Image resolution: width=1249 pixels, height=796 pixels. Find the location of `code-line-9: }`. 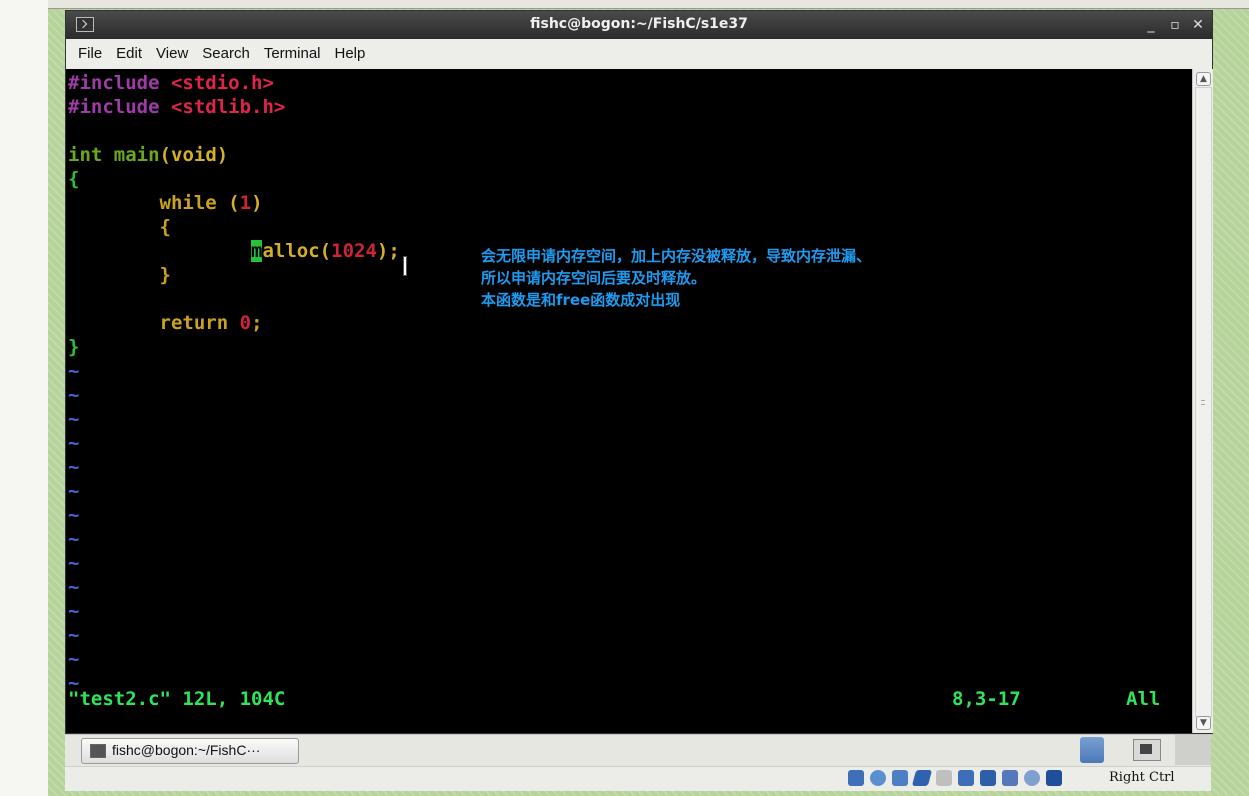

code-line-9: } is located at coordinates (119, 275).